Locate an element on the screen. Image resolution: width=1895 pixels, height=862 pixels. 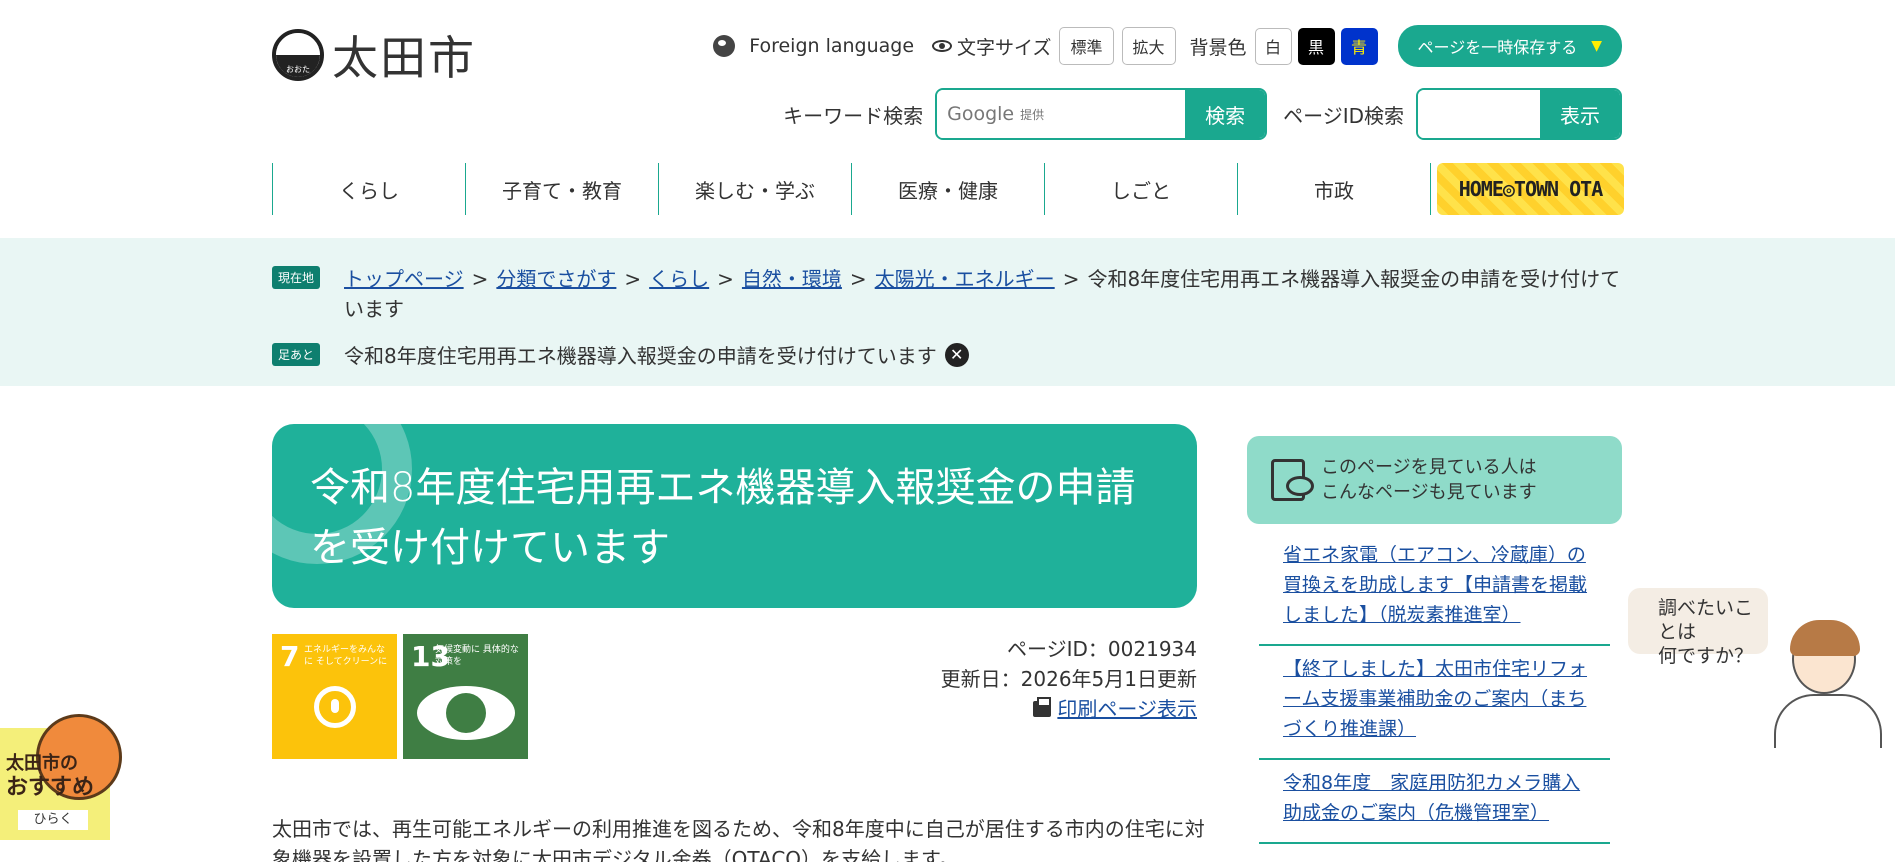
related-link-camera: 令和8年度 家庭用防犯カメラ購入助成金のご案内（危機管理室） is located at coordinates (1431, 798).